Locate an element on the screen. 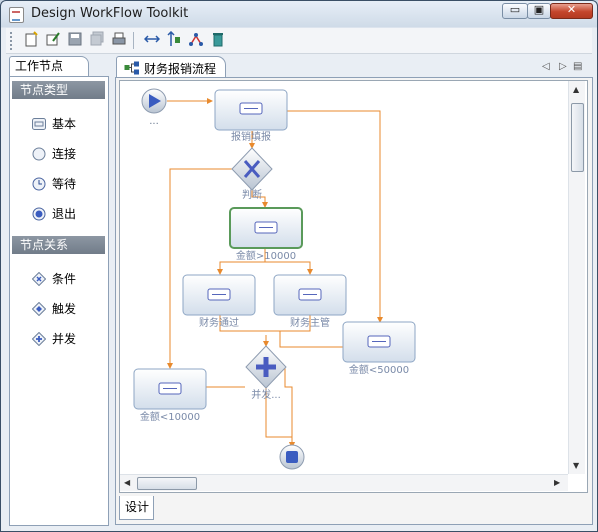 Image resolution: width=598 pixels, height=532 pixels. maximize-button: ▣ is located at coordinates (539, 11).